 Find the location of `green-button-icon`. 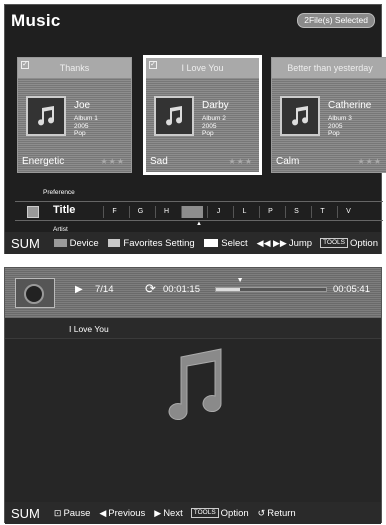

green-button-icon is located at coordinates (60, 243).